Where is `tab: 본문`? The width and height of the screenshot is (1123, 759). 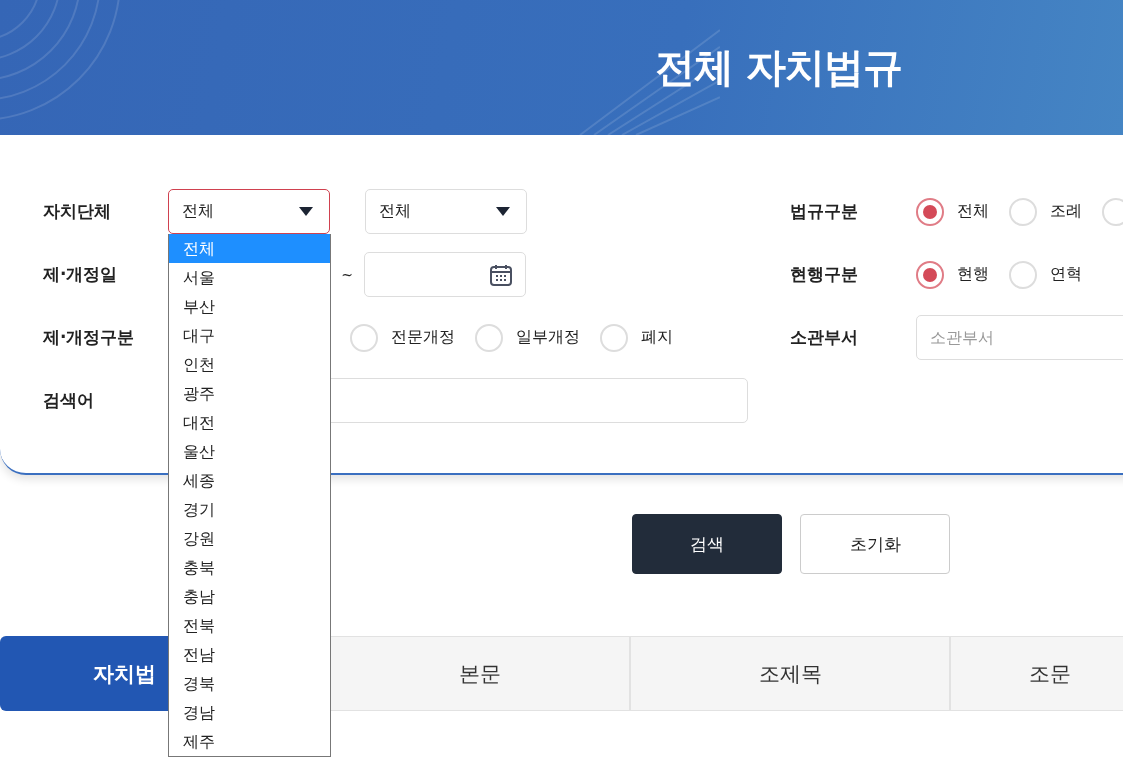 tab: 본문 is located at coordinates (480, 673).